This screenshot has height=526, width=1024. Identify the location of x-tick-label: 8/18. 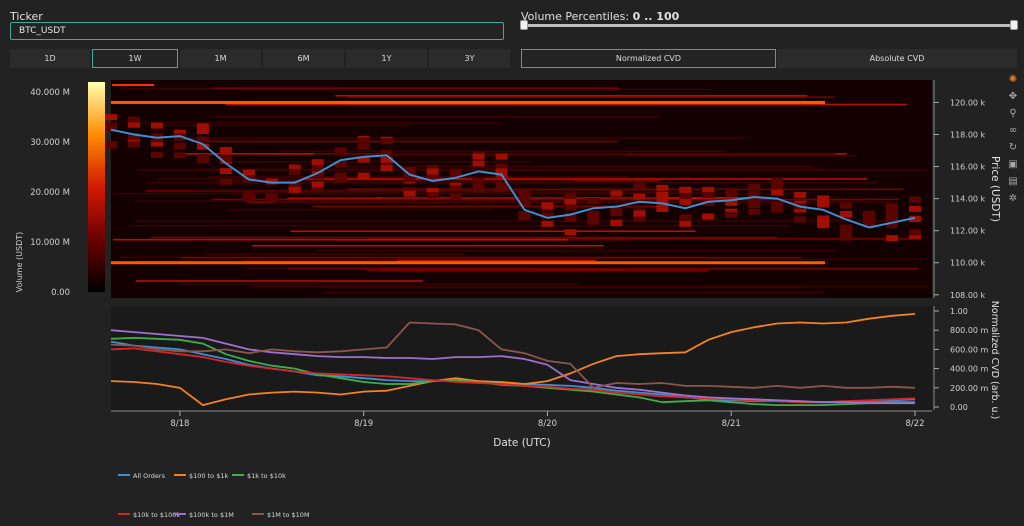
(179, 424).